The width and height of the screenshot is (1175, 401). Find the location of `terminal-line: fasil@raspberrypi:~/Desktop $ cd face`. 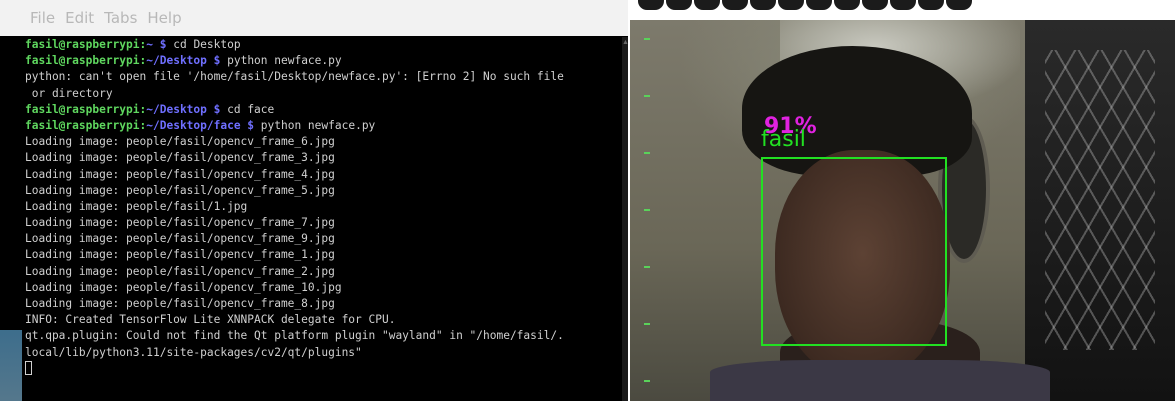

terminal-line: fasil@raspberrypi:~/Desktop $ cd face is located at coordinates (323, 110).